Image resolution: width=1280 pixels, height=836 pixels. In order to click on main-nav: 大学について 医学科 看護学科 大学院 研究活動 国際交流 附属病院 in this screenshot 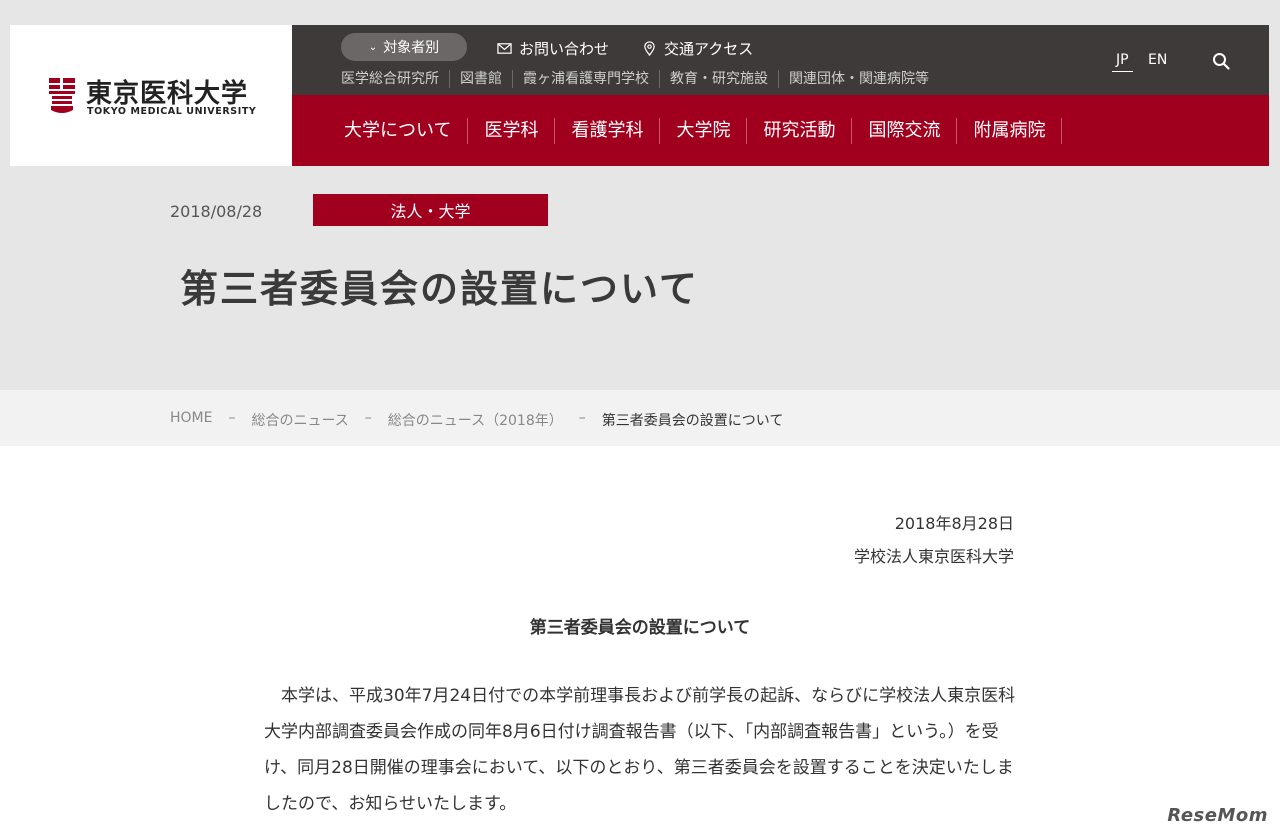, I will do `click(780, 130)`.